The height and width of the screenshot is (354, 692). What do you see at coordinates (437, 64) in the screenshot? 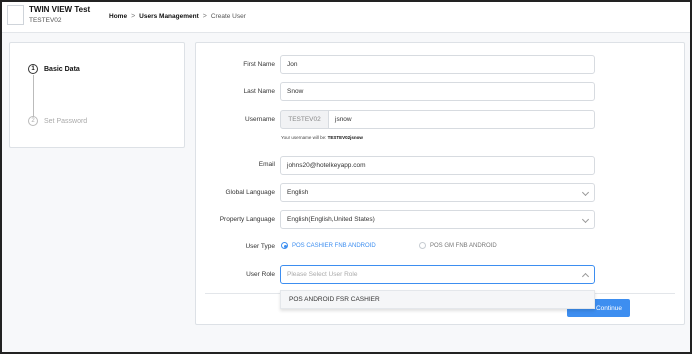
I see `first-name-field: Jon` at bounding box center [437, 64].